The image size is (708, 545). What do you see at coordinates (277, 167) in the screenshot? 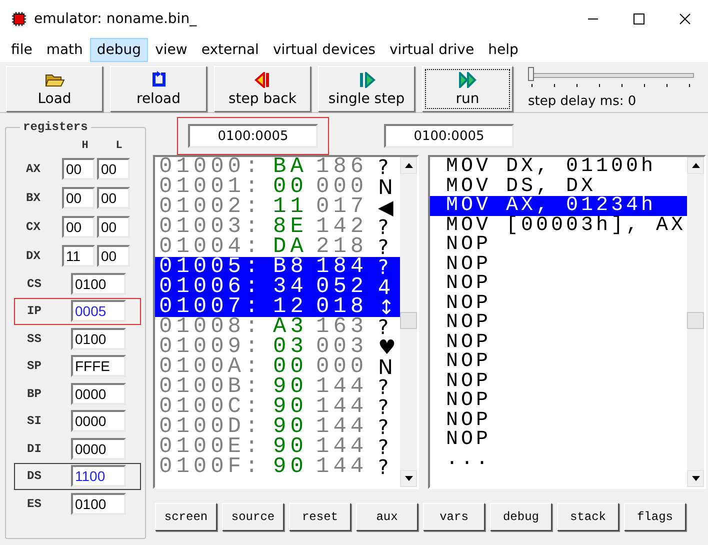
I see `memory-row: 01000: BA 186 ?` at bounding box center [277, 167].